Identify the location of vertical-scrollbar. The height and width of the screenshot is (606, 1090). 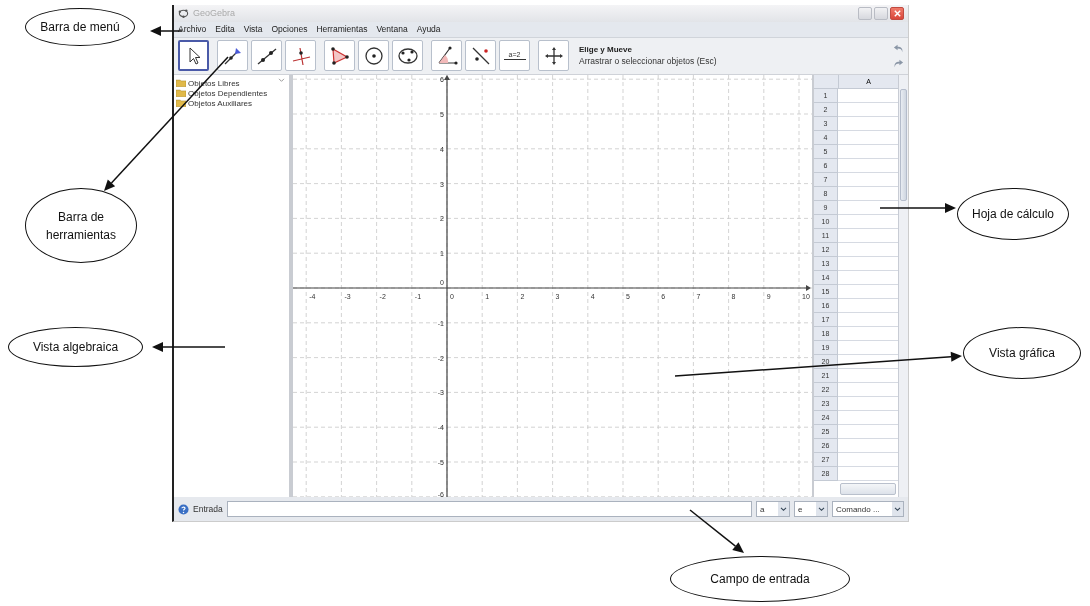
(903, 286).